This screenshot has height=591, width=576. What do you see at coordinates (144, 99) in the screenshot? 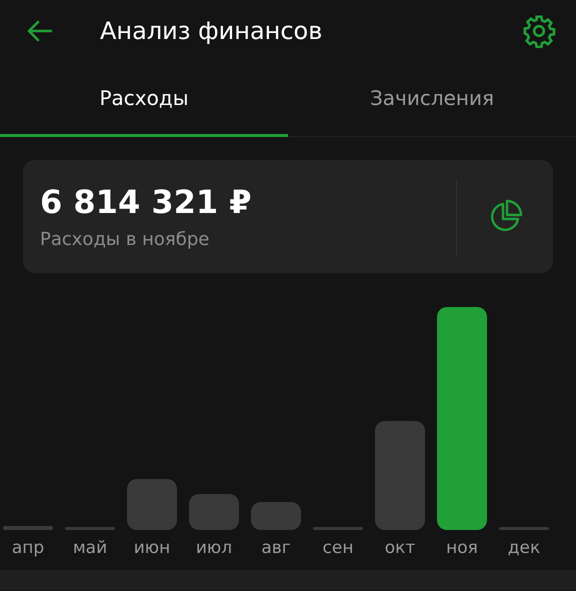
I see `tab: Расходы` at bounding box center [144, 99].